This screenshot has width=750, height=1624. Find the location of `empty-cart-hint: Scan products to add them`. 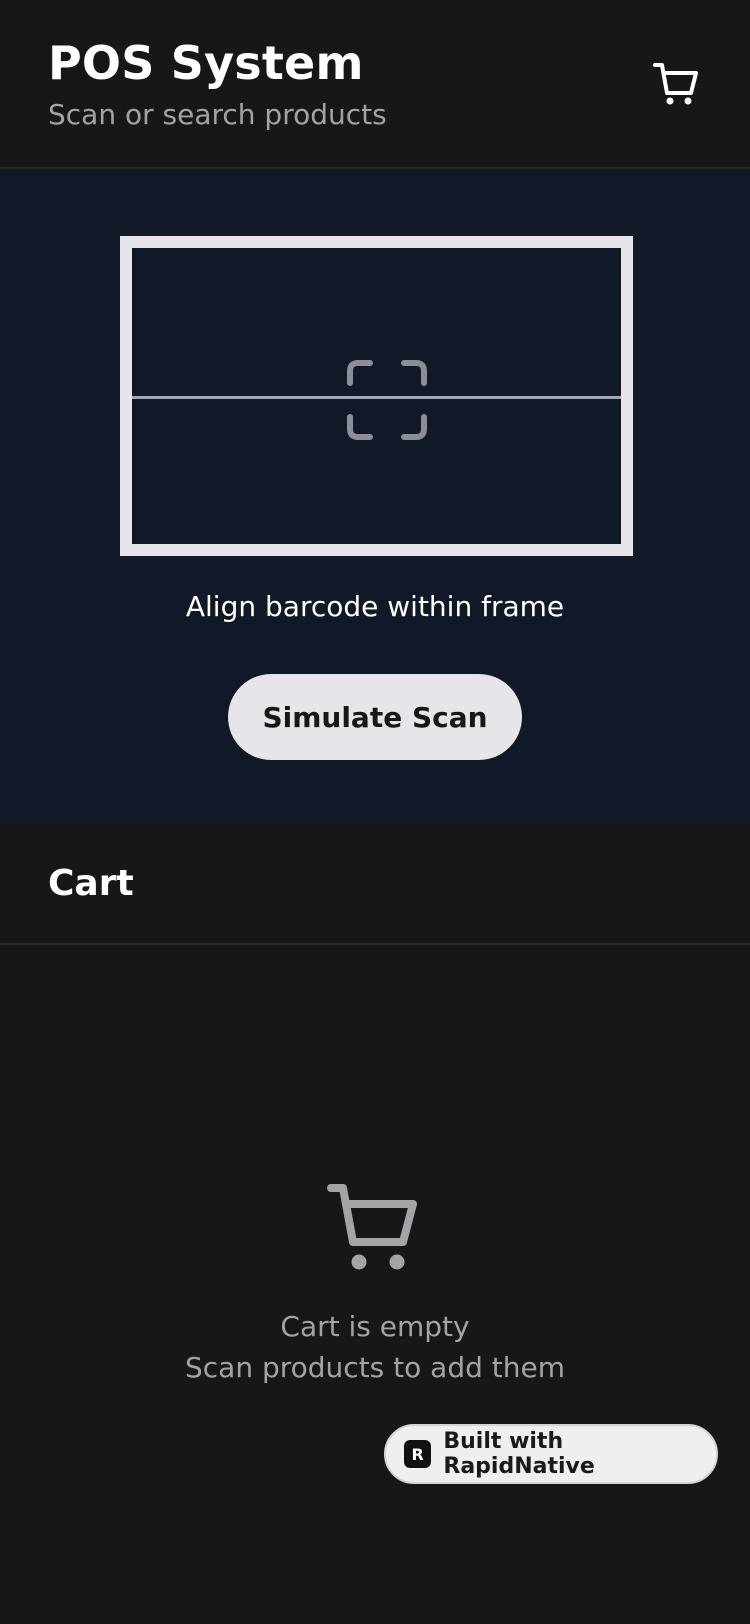

empty-cart-hint: Scan products to add them is located at coordinates (375, 1367).